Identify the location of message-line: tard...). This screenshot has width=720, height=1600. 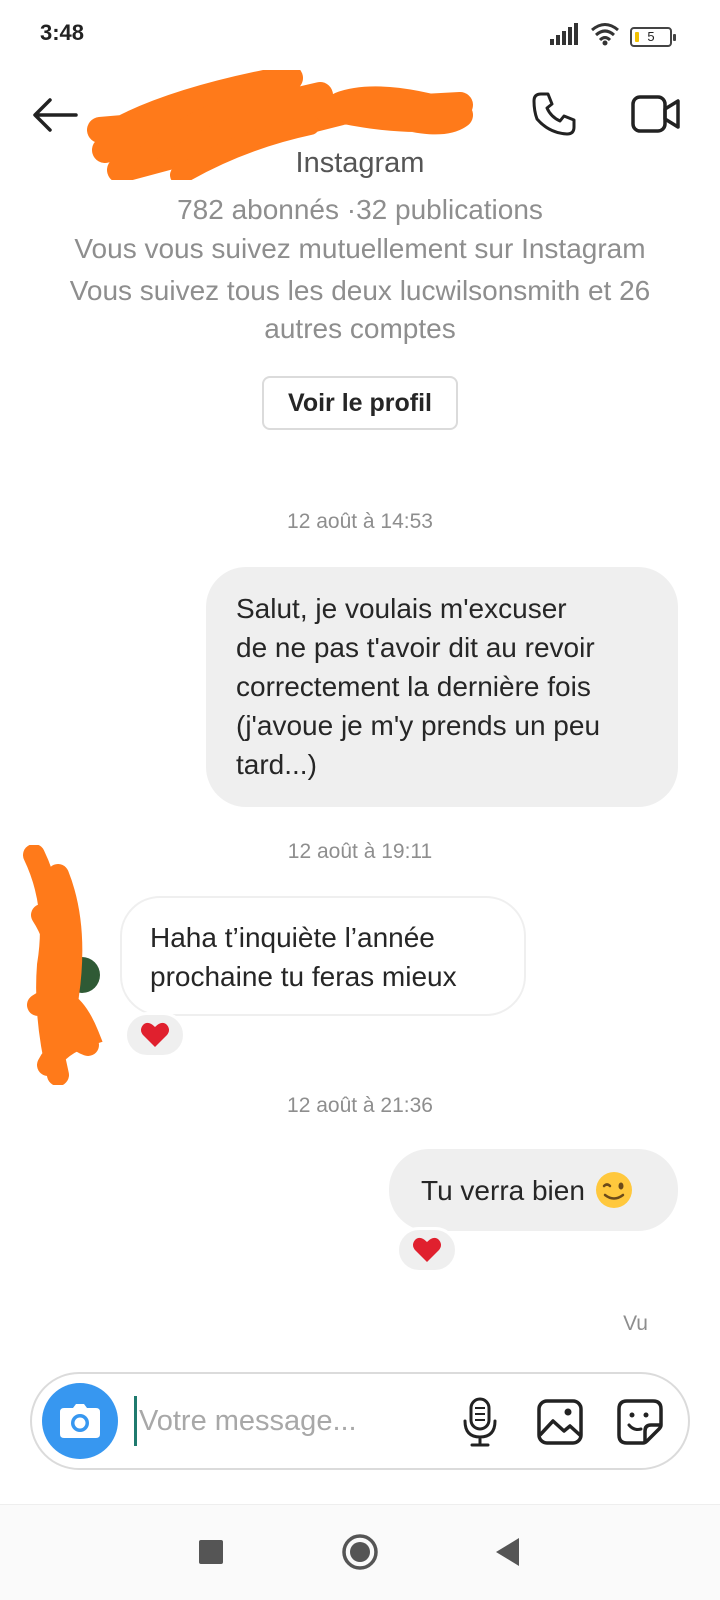
(276, 764).